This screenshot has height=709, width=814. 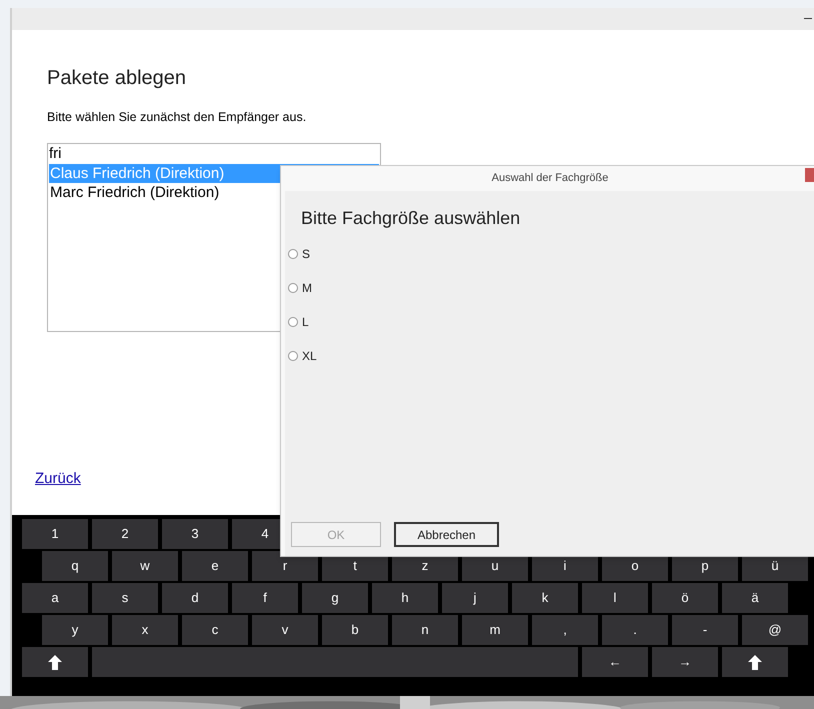 I want to click on keyboard-key: ., so click(x=635, y=630).